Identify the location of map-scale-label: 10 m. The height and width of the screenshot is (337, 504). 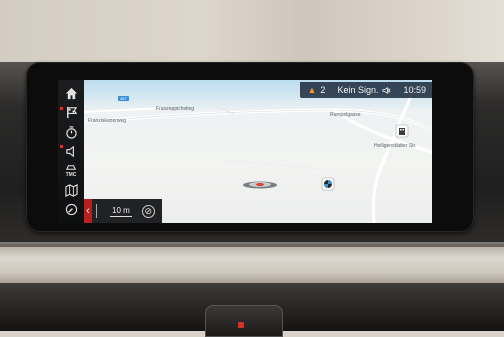
(121, 211).